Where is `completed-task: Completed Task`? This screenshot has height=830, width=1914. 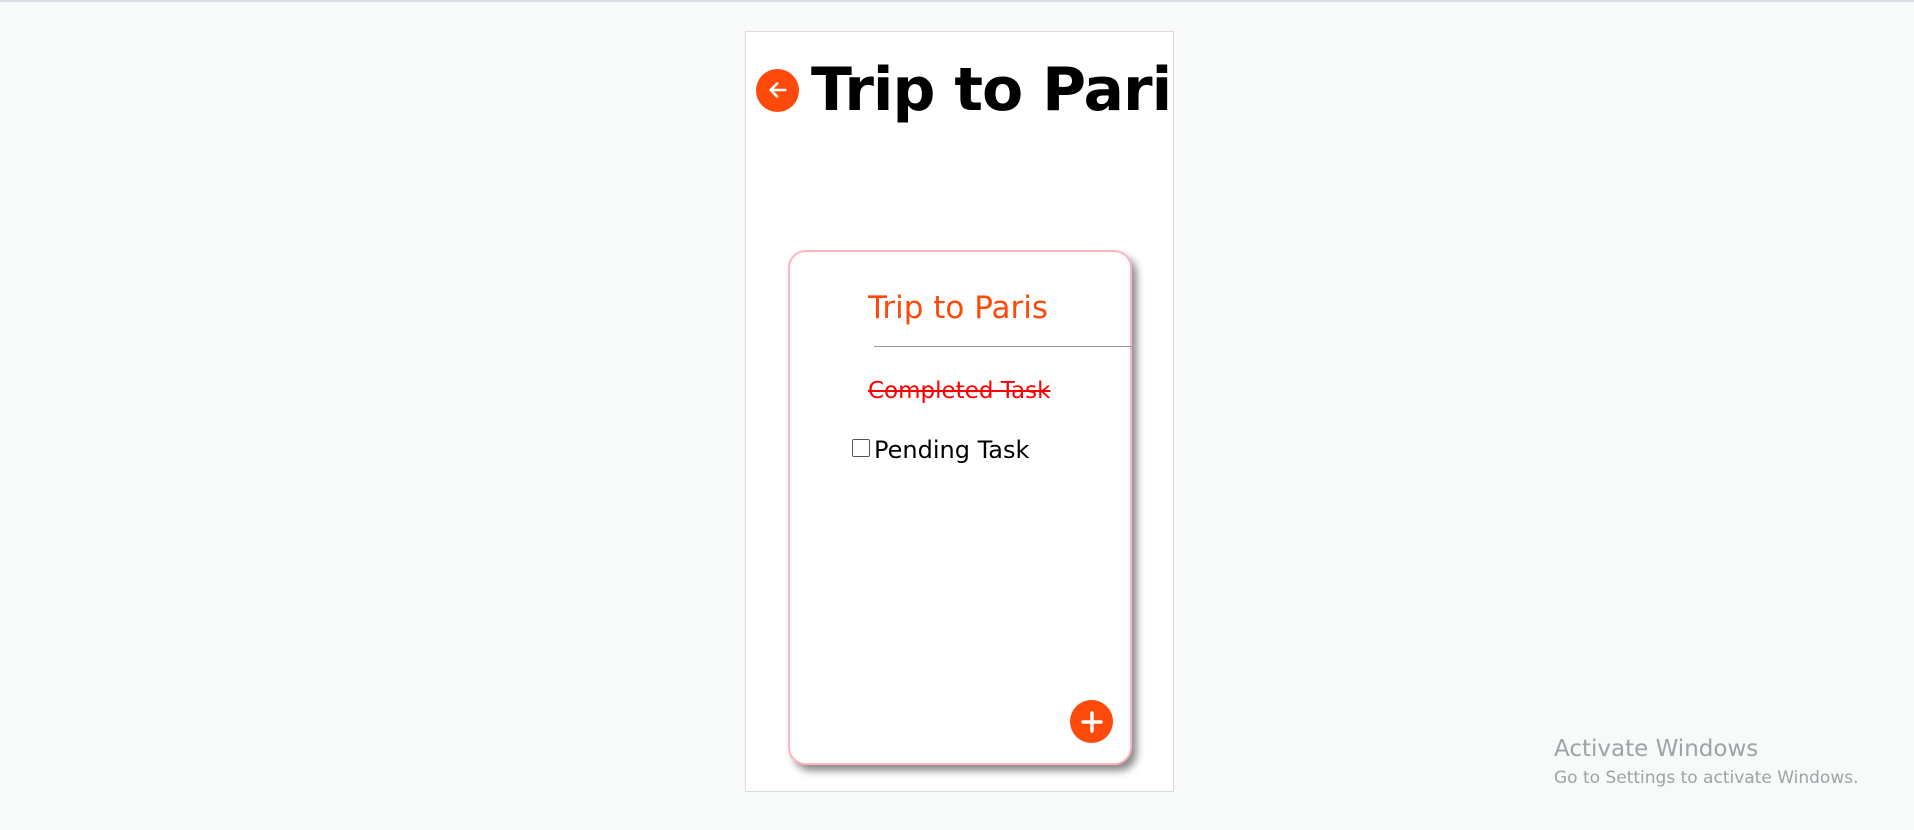 completed-task: Completed Task is located at coordinates (959, 391).